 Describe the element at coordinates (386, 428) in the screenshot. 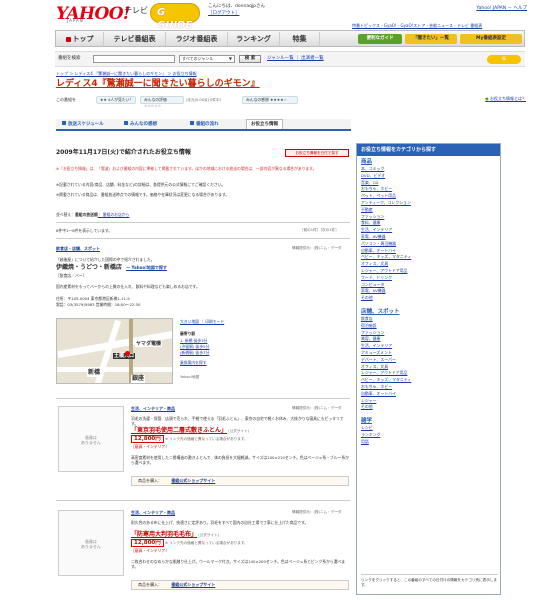

I see `sidebar-category-link: レシピ` at that location.